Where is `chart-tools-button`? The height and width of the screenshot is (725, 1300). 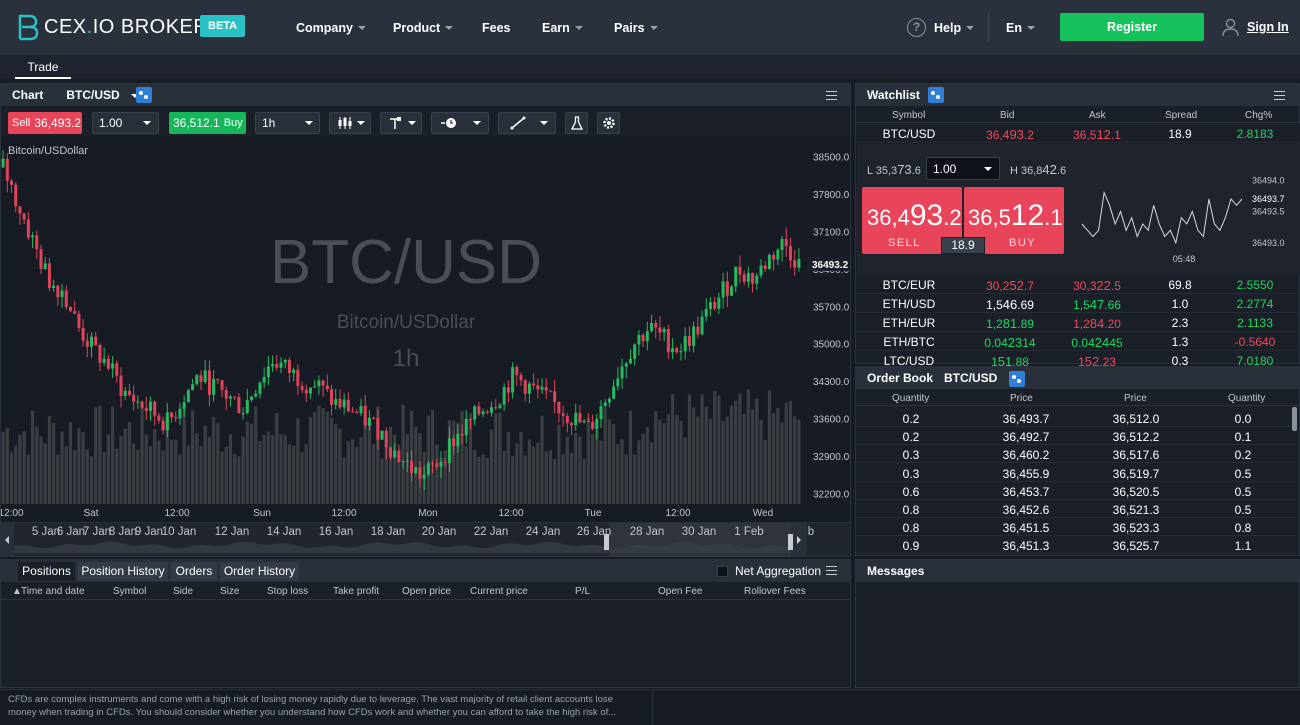
chart-tools-button is located at coordinates (401, 123).